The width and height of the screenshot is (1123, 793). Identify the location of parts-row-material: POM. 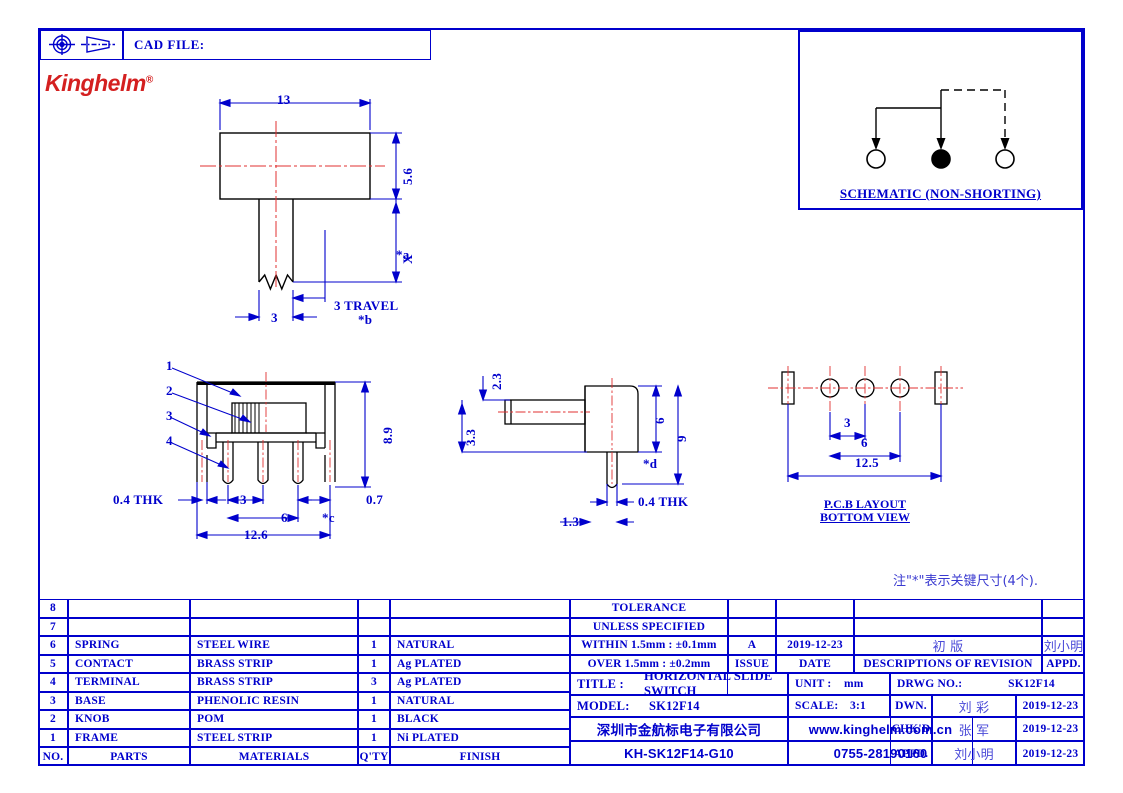
(274, 719).